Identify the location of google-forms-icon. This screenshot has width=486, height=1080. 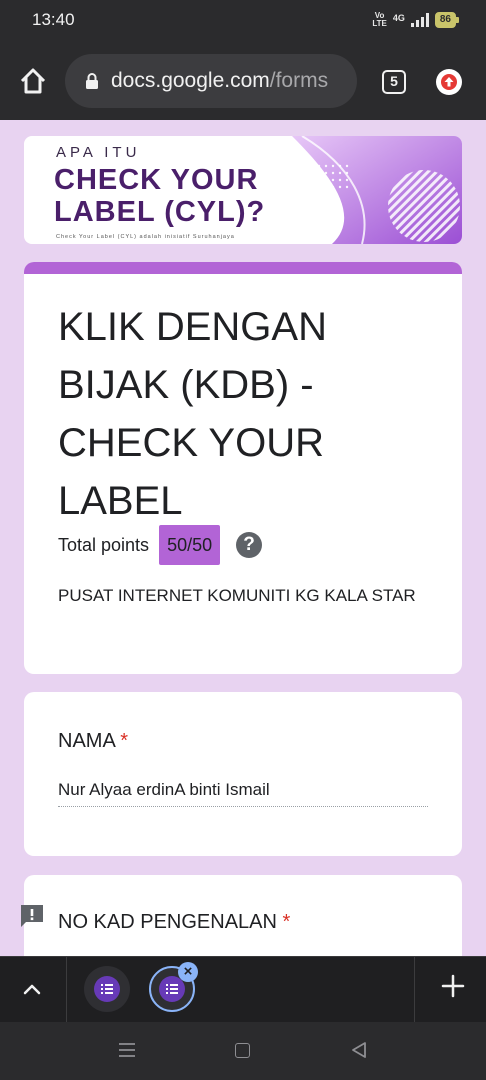
(107, 989).